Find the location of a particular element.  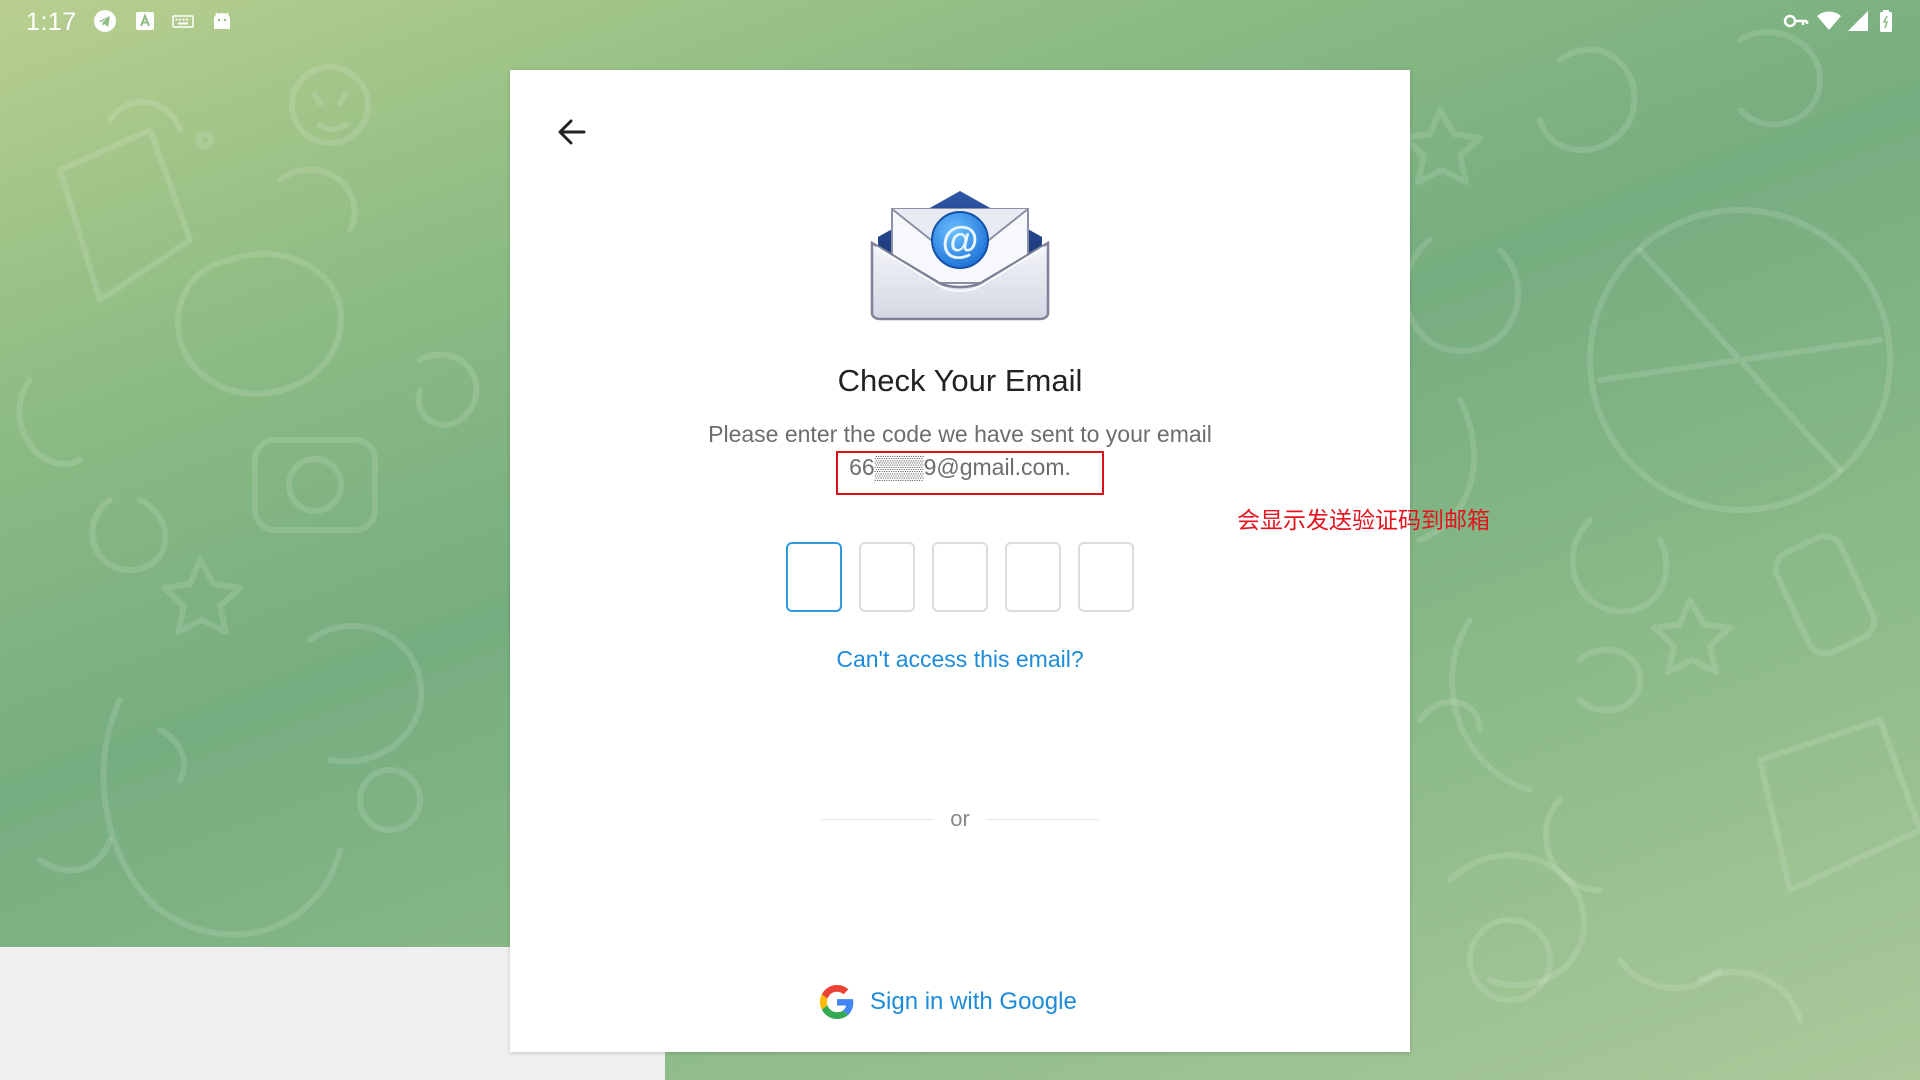

battery-icon is located at coordinates (1886, 21).